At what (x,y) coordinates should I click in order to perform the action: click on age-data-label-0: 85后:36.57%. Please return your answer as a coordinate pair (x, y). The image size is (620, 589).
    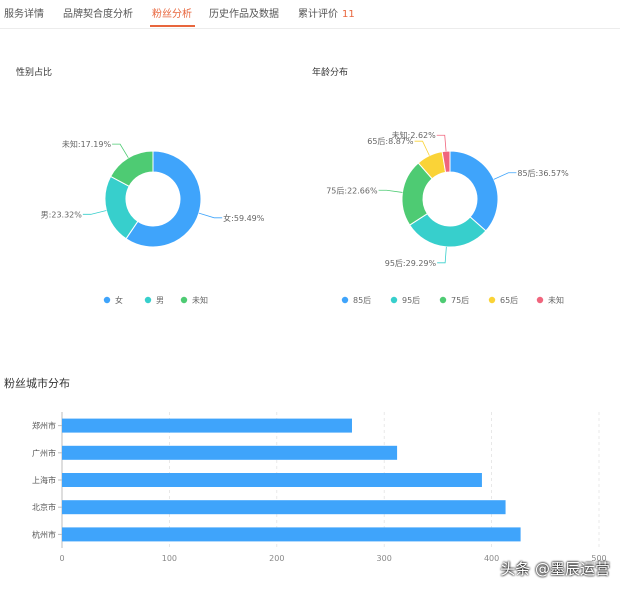
    Looking at the image, I should click on (543, 173).